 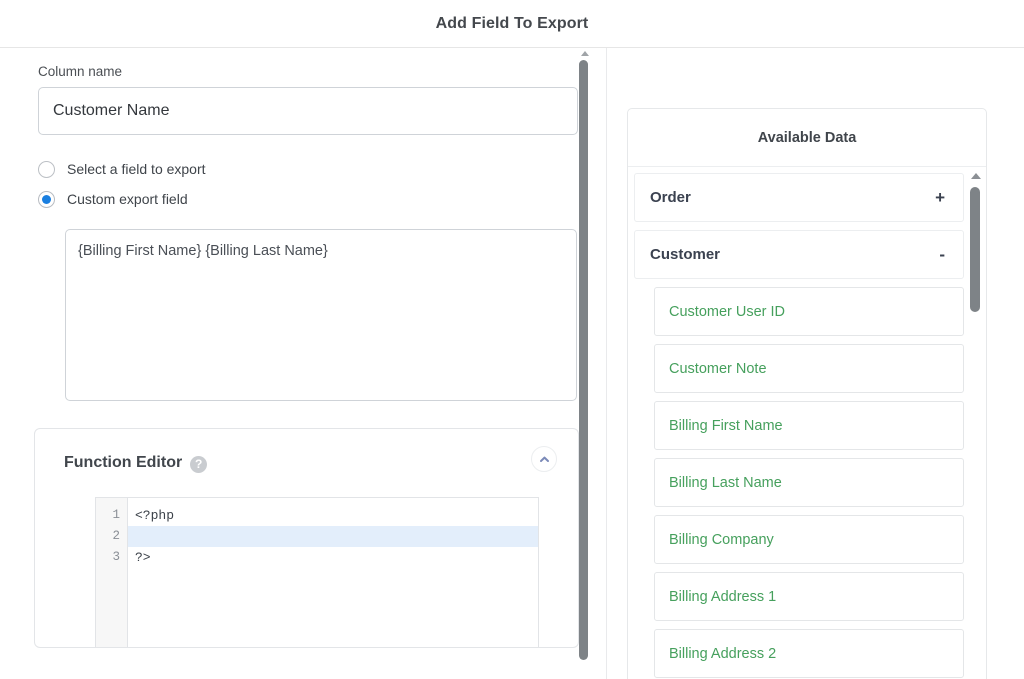 I want to click on chevron-up-icon, so click(x=544, y=459).